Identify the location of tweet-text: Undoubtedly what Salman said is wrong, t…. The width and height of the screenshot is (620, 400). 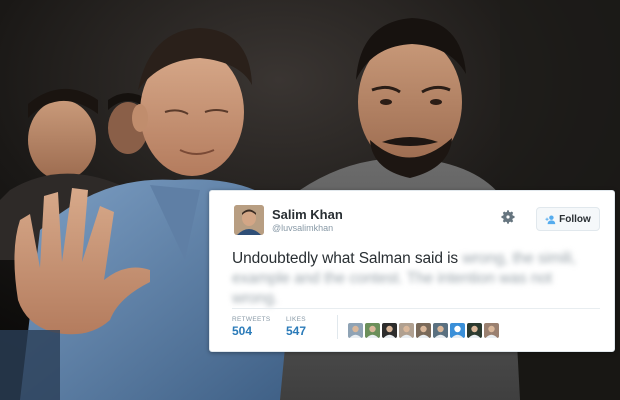
(416, 279).